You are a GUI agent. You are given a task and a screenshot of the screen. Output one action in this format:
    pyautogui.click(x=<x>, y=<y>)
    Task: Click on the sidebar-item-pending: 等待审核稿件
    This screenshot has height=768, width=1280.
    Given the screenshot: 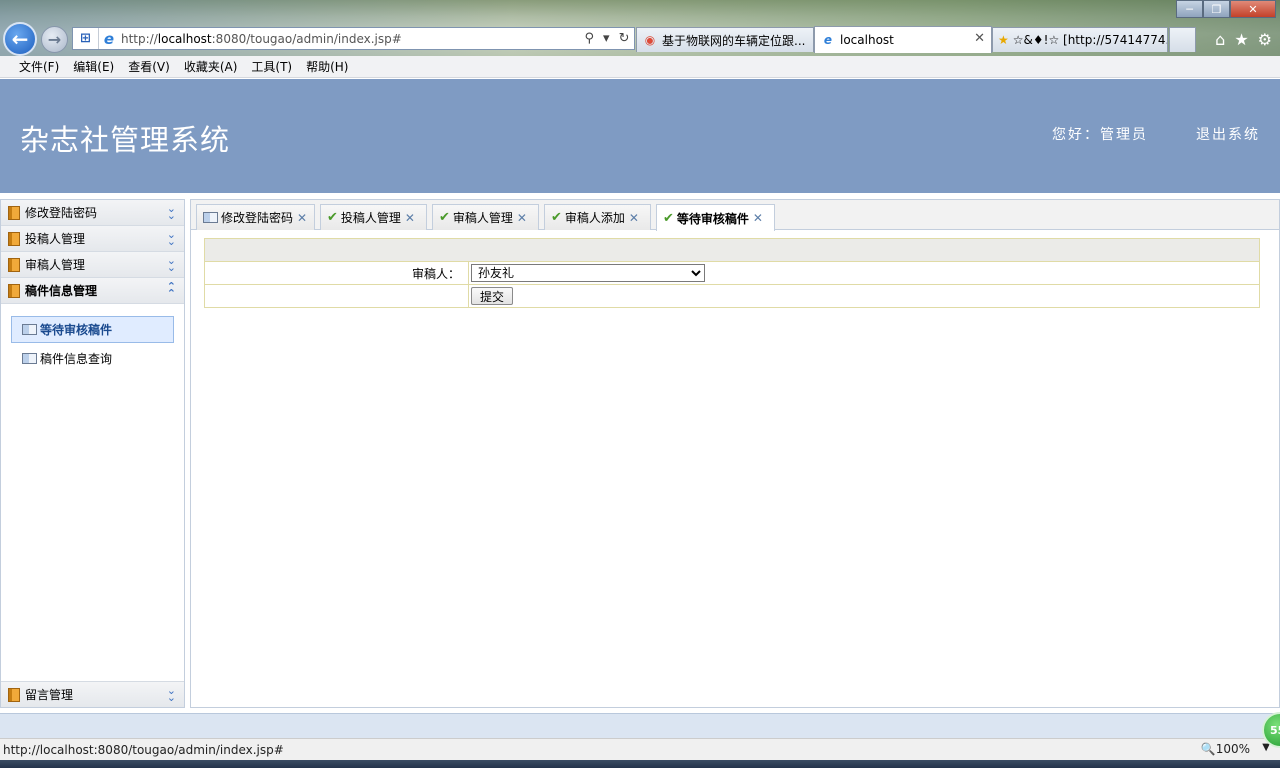 What is the action you would take?
    pyautogui.click(x=92, y=329)
    